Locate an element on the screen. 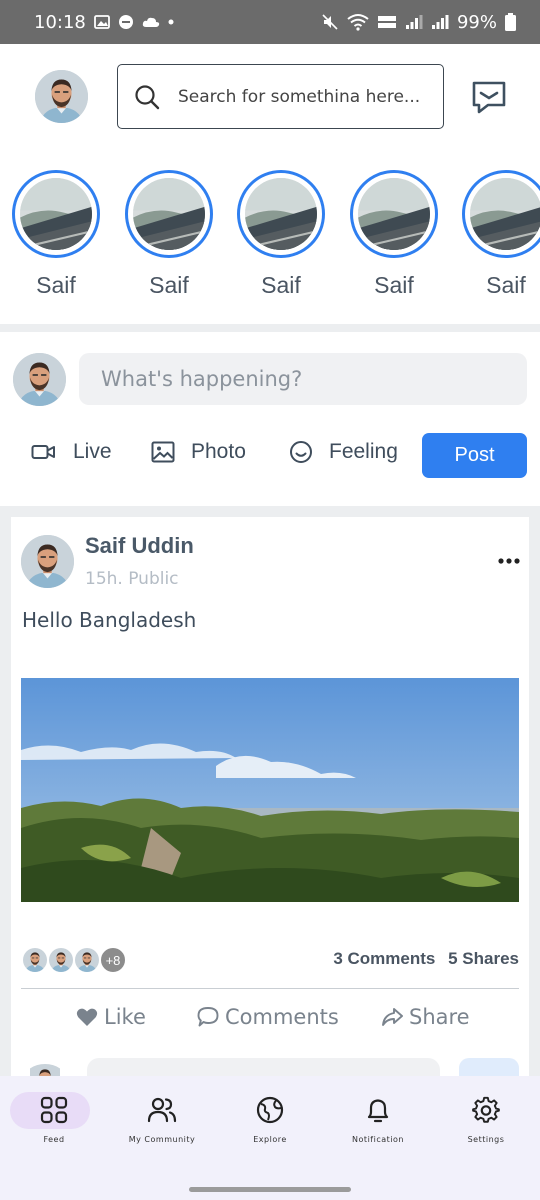 Image resolution: width=540 pixels, height=1200 pixels. feeling-label: Feeling is located at coordinates (363, 451).